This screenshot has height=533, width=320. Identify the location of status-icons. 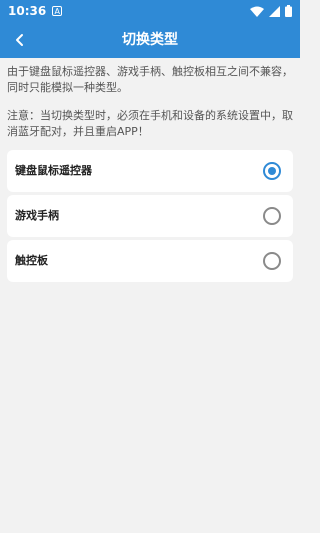
(271, 11).